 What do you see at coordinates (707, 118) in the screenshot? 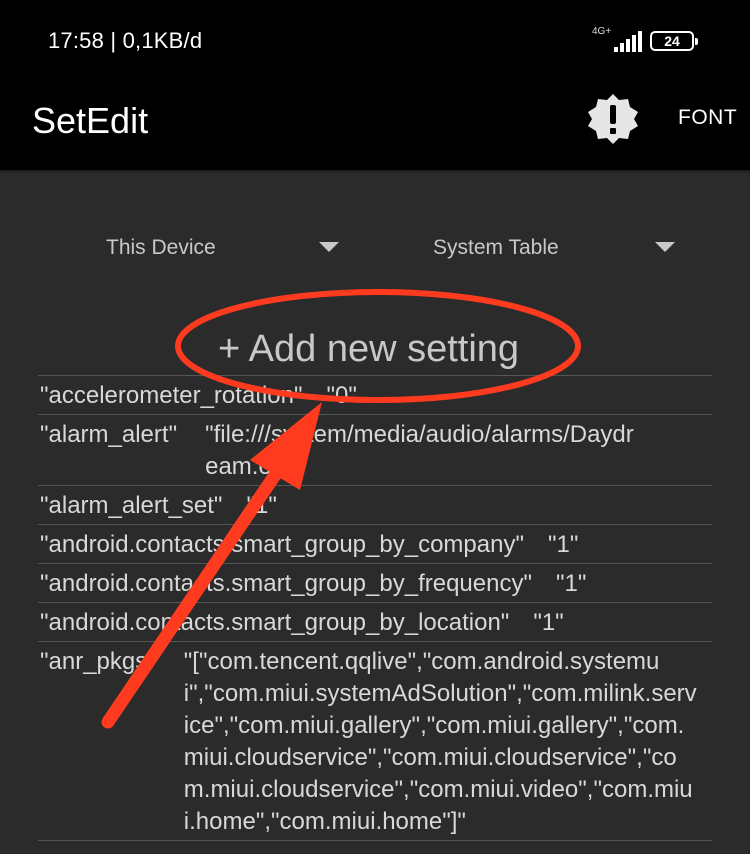
I see `font-button: FONT` at bounding box center [707, 118].